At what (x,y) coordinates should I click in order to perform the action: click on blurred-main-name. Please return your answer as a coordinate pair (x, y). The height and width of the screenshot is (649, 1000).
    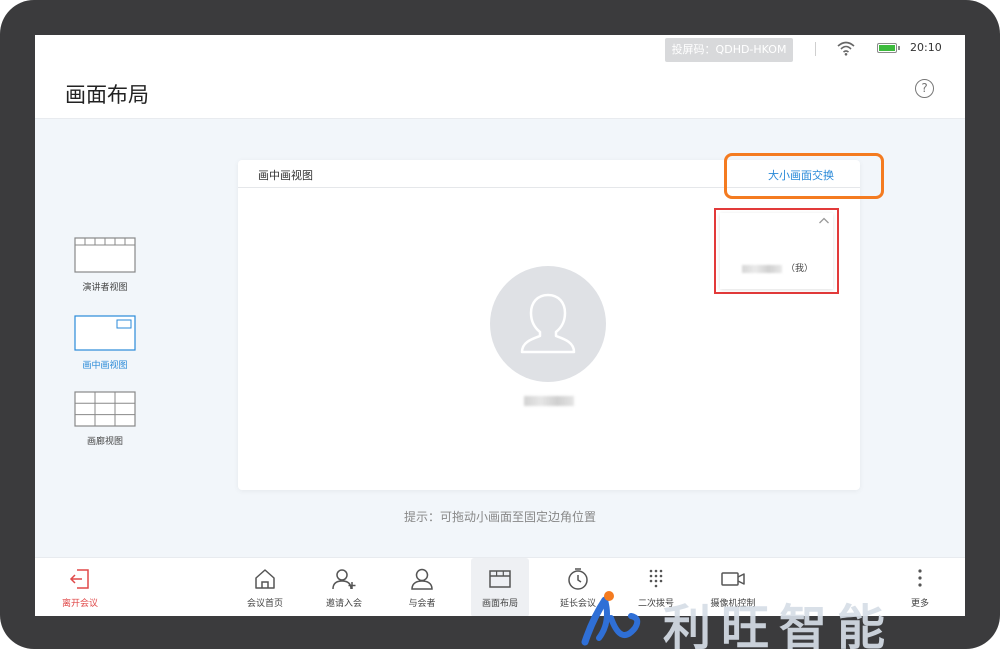
    Looking at the image, I should click on (549, 401).